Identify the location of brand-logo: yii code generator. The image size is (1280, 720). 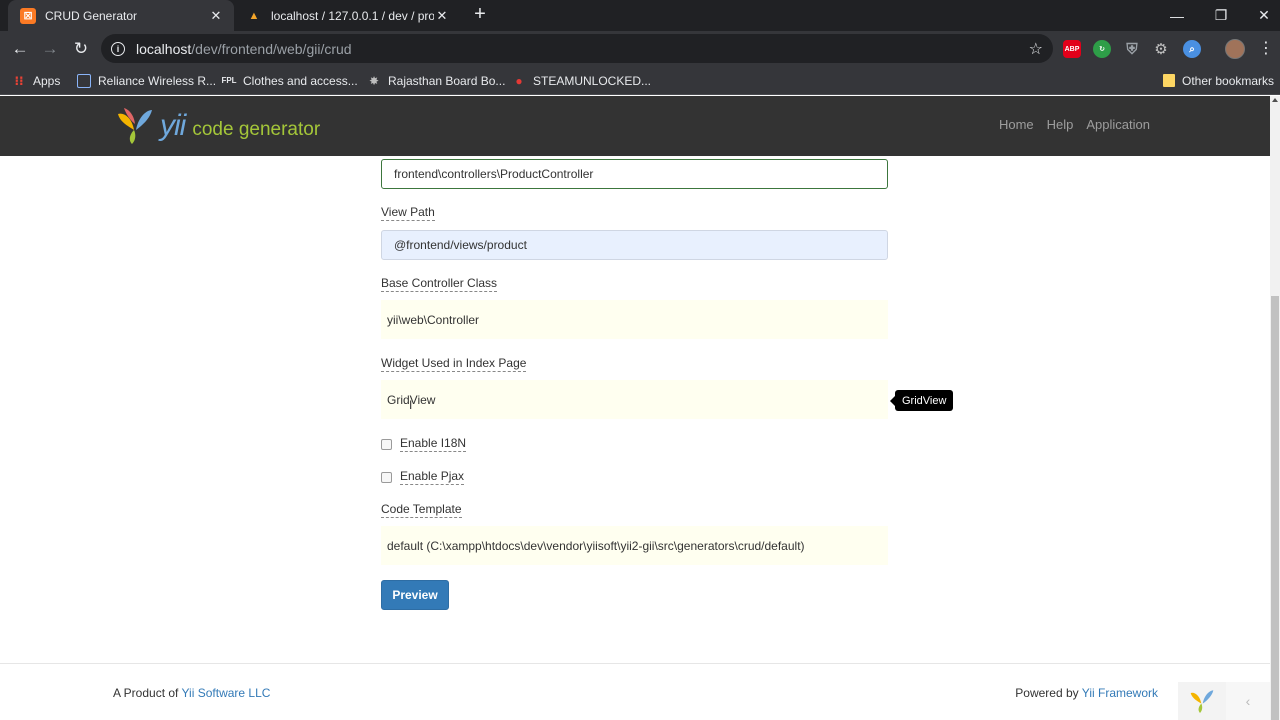
(217, 126).